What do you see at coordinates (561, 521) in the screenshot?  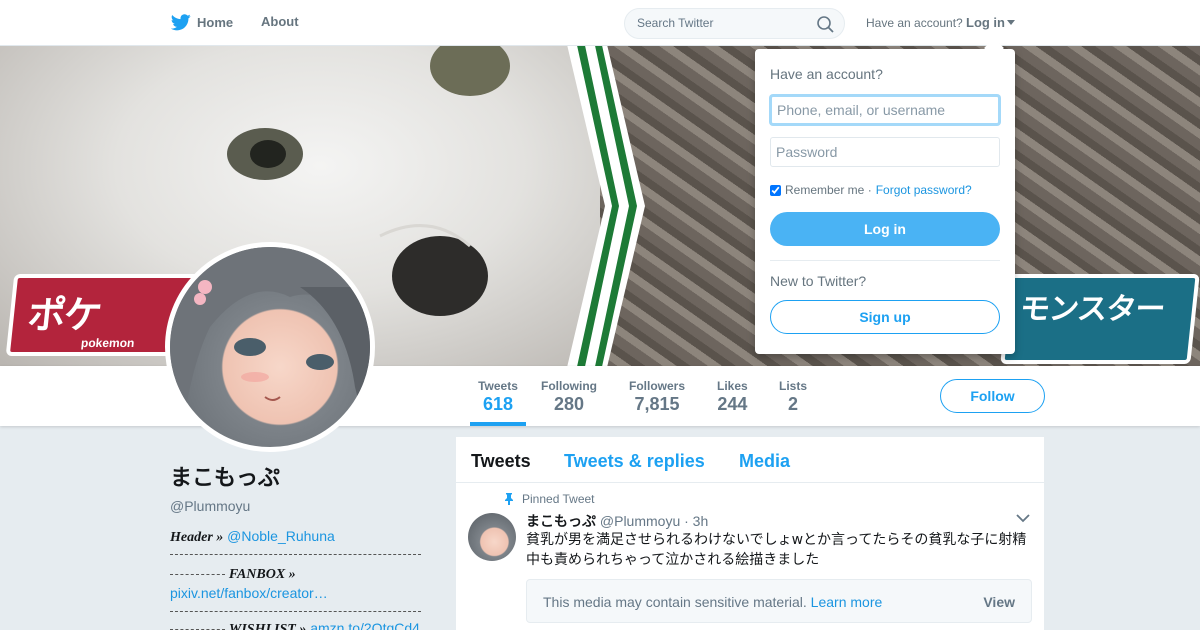 I see `tweet-author-name: まこもっぷ` at bounding box center [561, 521].